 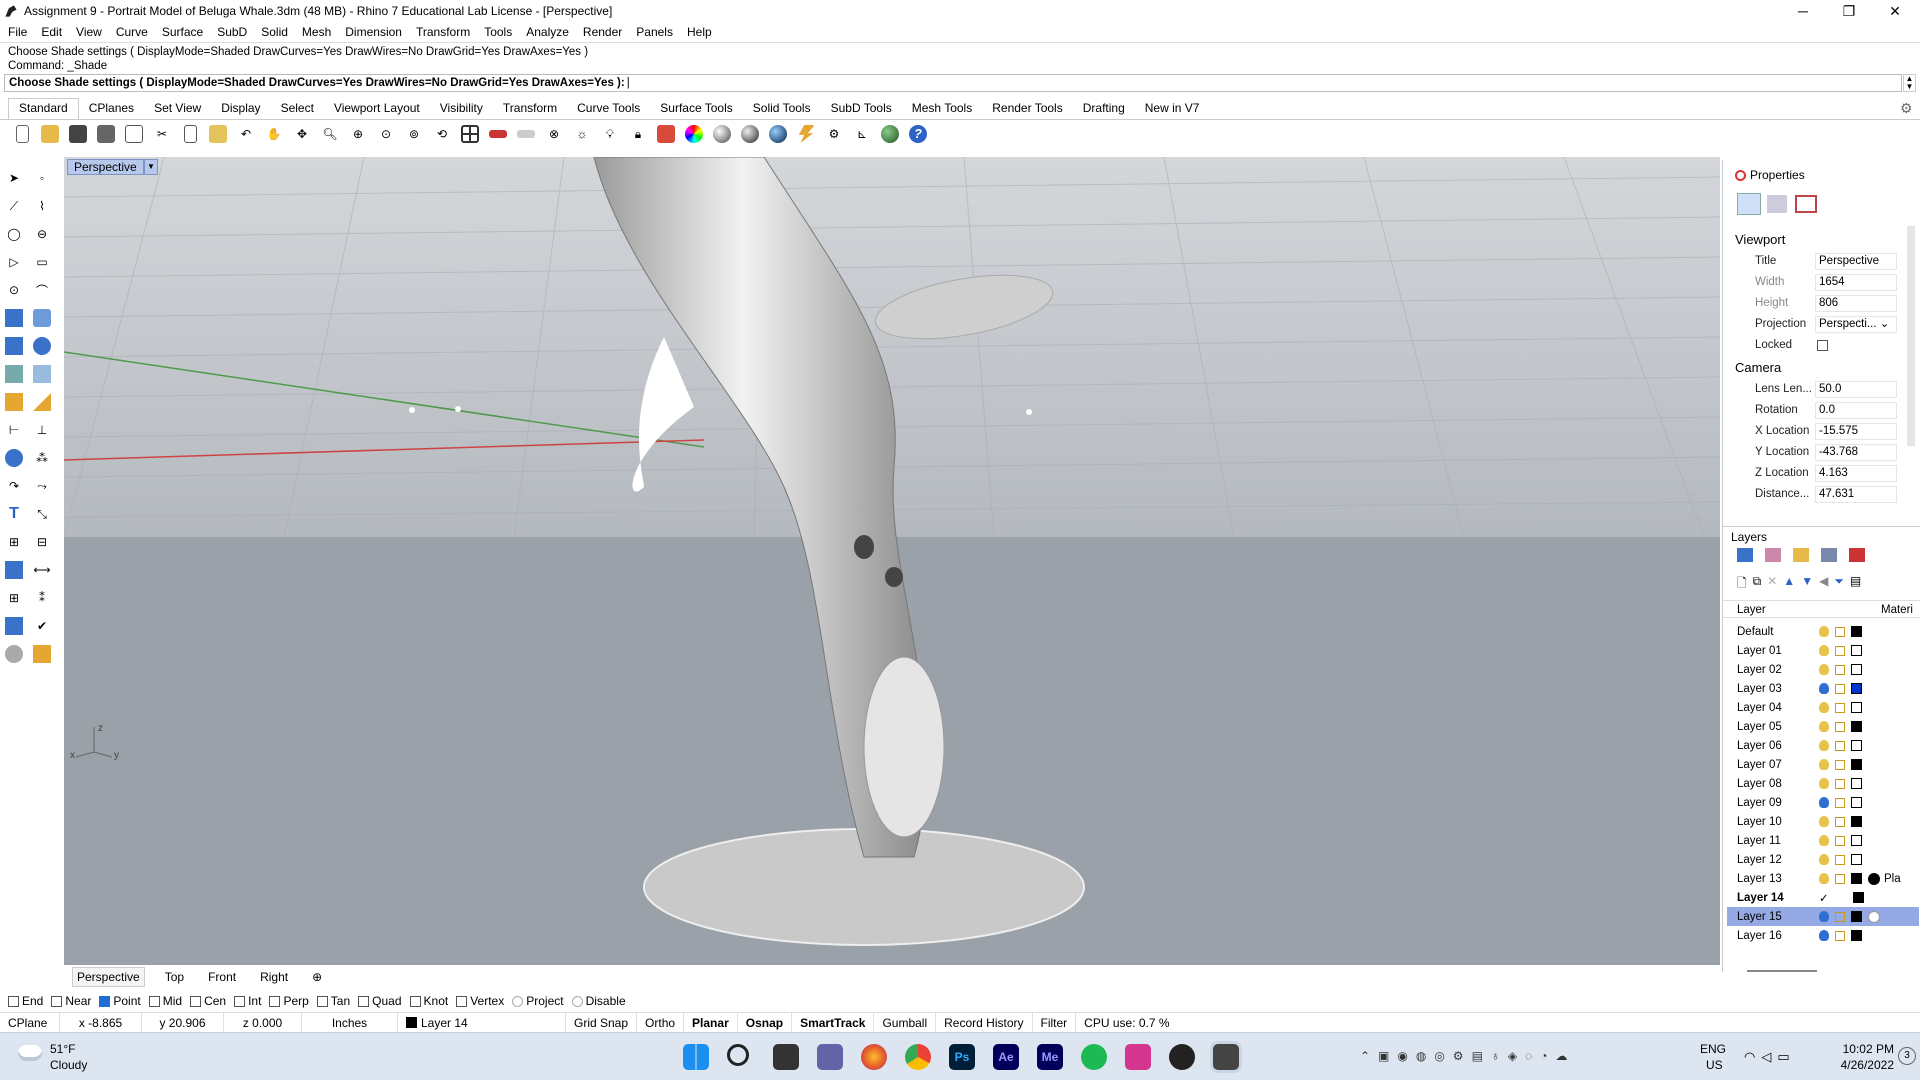 What do you see at coordinates (1182, 1057) in the screenshot?
I see `xbox-icon` at bounding box center [1182, 1057].